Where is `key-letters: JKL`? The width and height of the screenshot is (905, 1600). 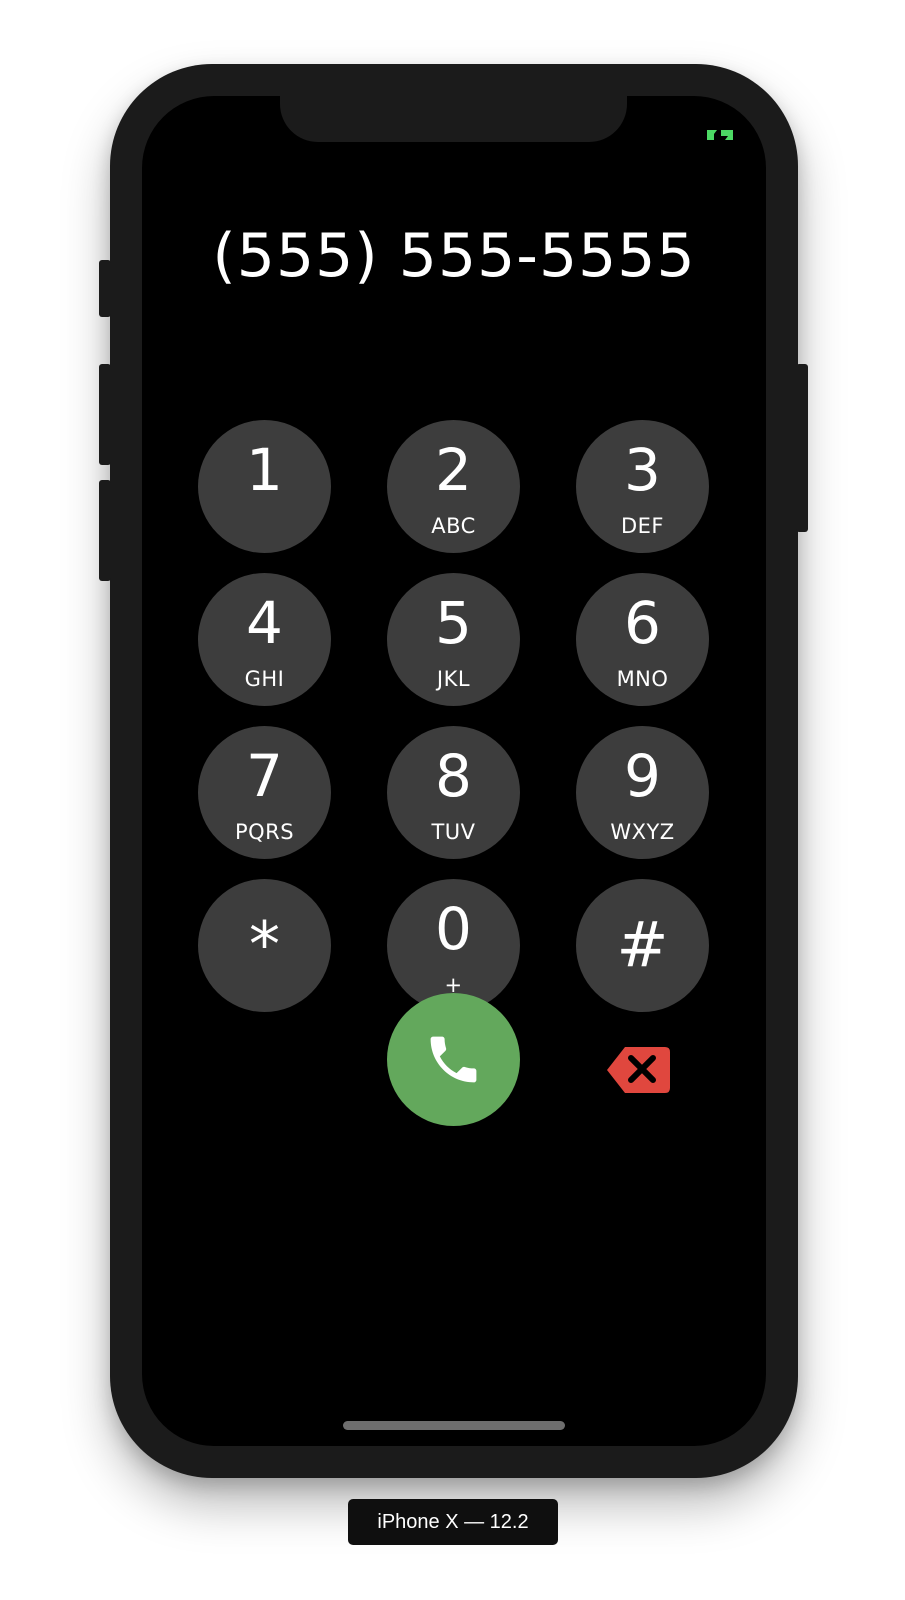
key-letters: JKL is located at coordinates (453, 679).